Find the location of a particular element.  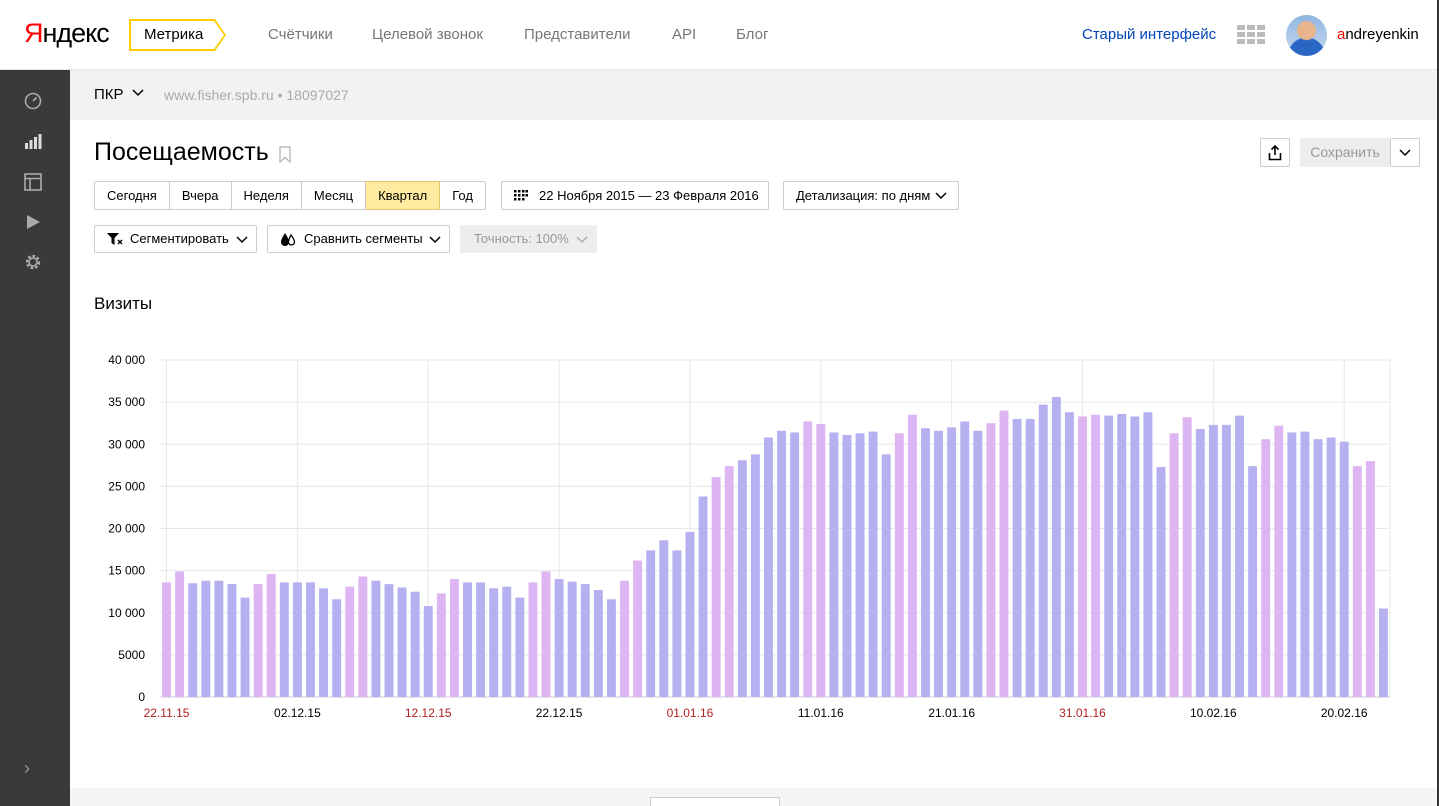

nav-blog: Блог is located at coordinates (752, 34).